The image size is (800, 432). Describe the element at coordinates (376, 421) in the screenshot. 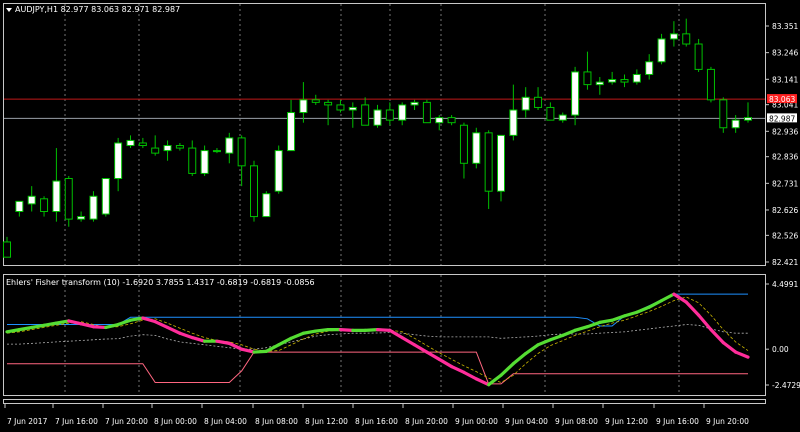

I see `time-tick-label: 8 Jun 16:00` at that location.